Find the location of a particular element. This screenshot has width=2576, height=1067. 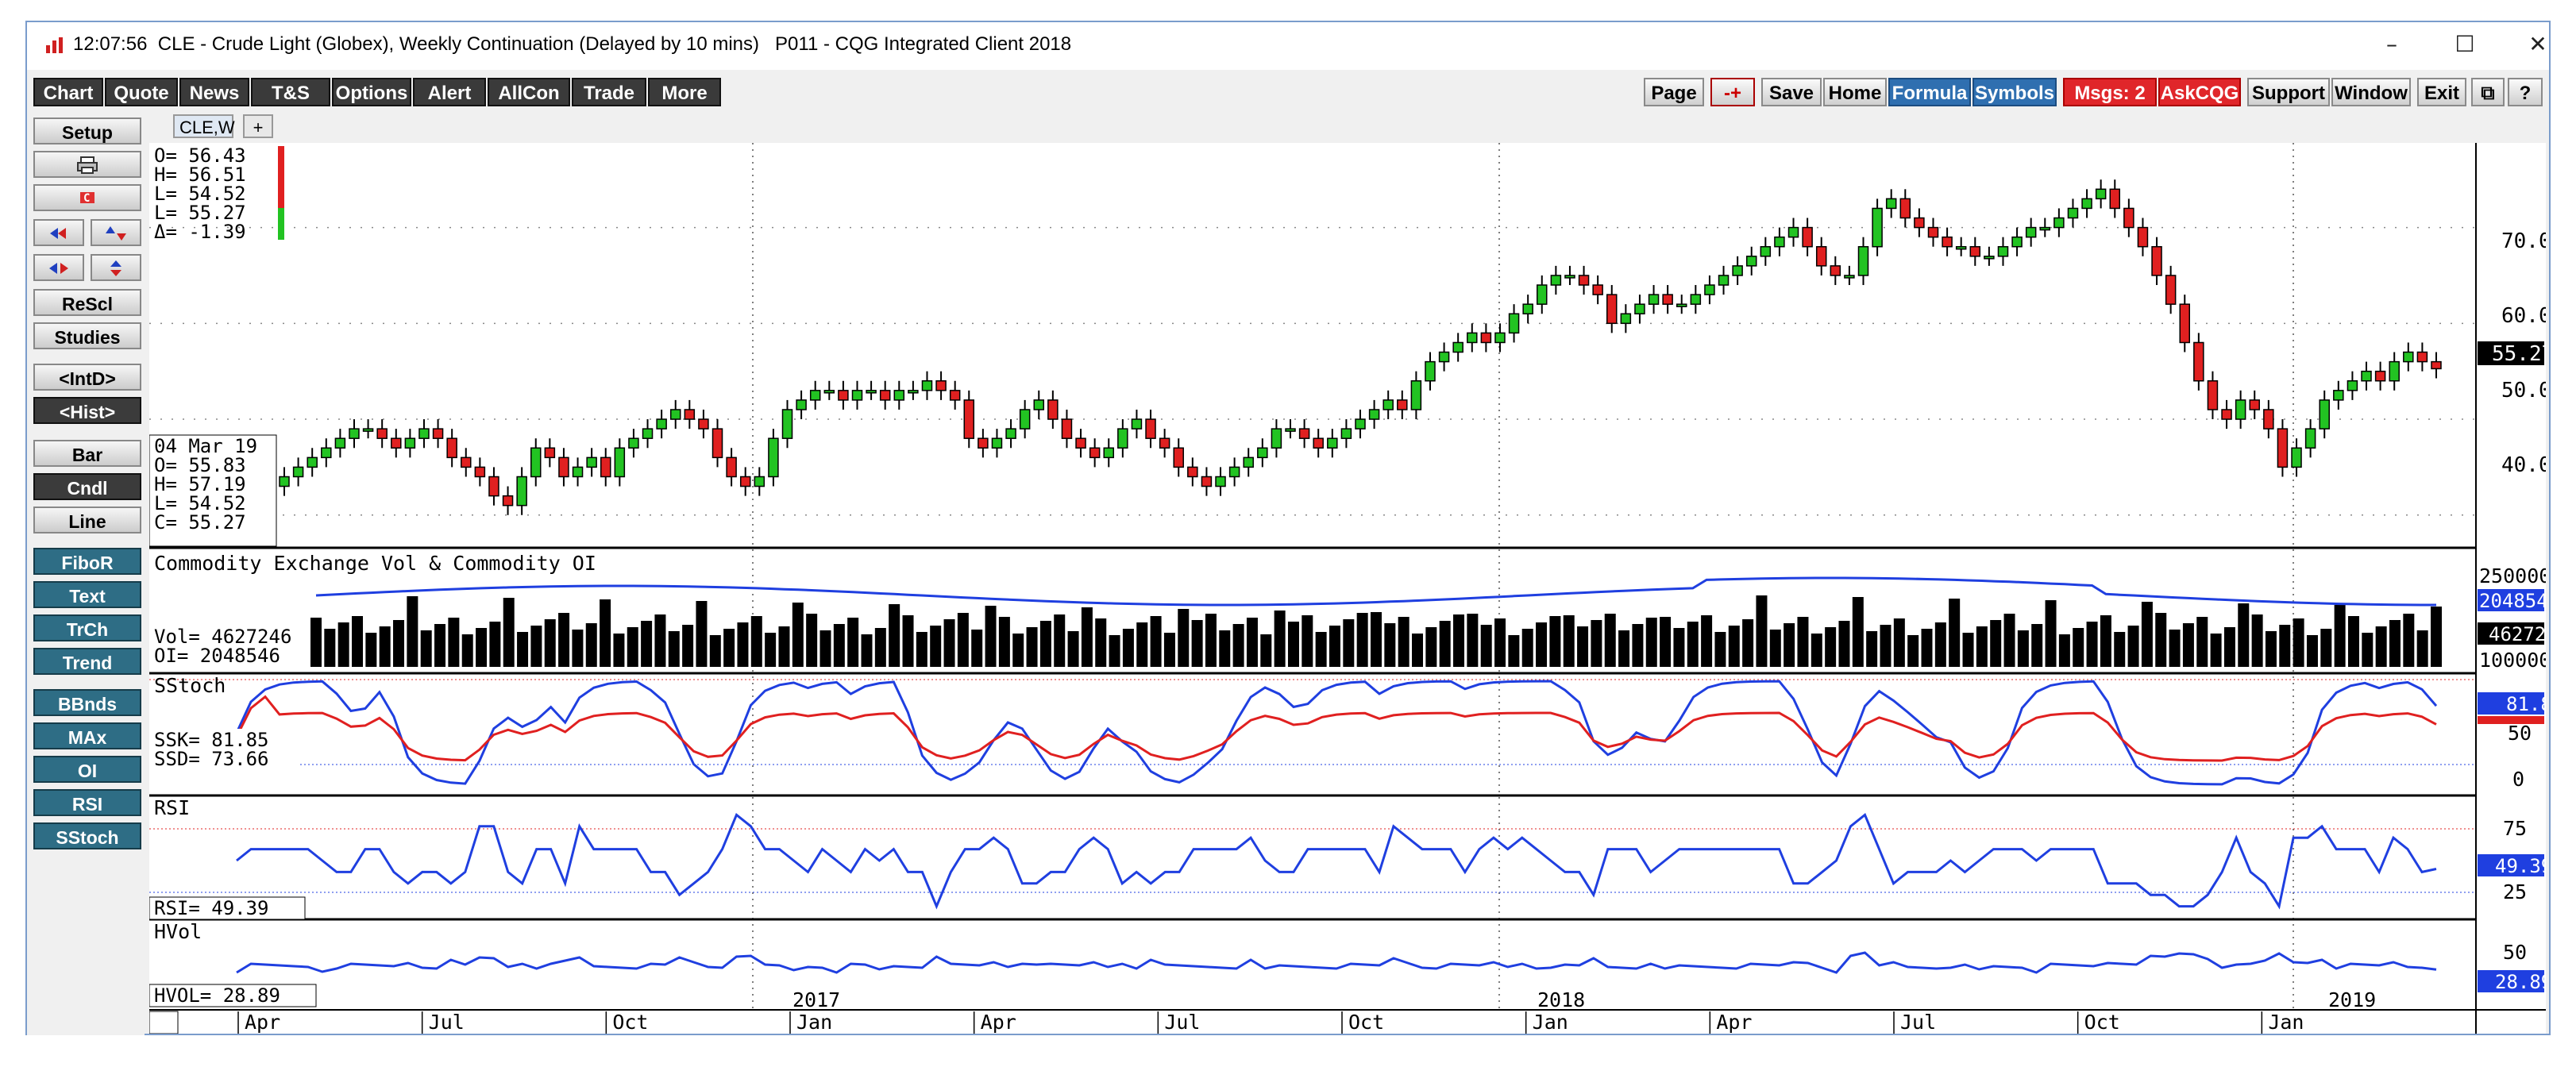

time-sales-button: T&S is located at coordinates (290, 92).